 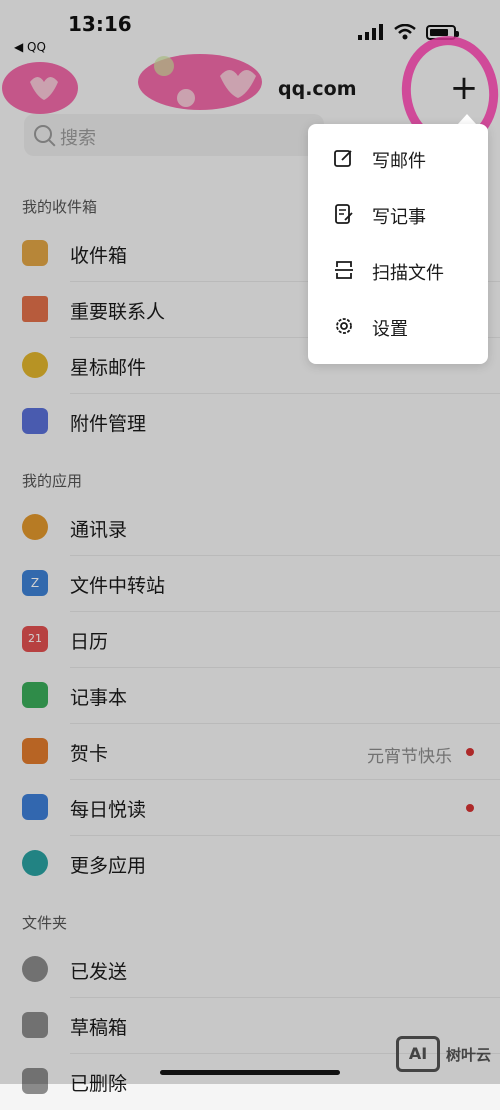 I want to click on menu-item-label: 写邮件, so click(x=399, y=161).